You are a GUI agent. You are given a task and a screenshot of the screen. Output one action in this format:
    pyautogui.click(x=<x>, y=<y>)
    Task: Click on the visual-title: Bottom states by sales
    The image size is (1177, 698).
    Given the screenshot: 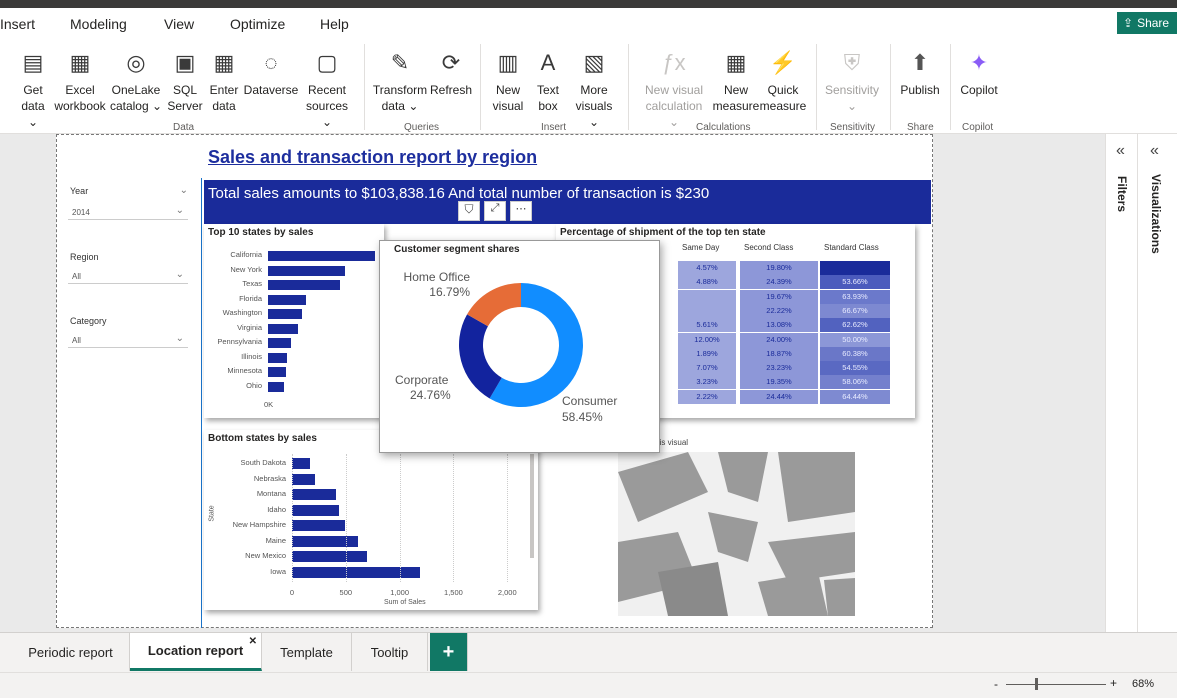 What is the action you would take?
    pyautogui.click(x=262, y=438)
    